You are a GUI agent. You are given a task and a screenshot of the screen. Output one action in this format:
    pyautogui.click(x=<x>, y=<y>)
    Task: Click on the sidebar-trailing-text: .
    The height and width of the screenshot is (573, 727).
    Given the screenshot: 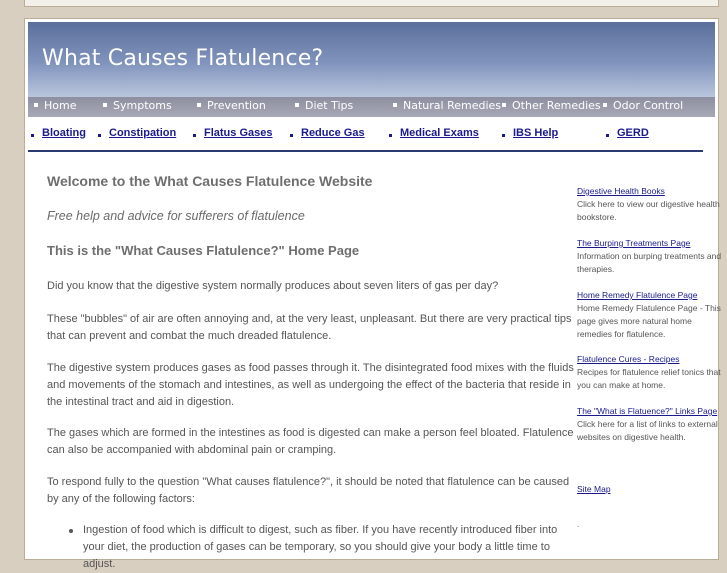 What is the action you would take?
    pyautogui.click(x=578, y=524)
    